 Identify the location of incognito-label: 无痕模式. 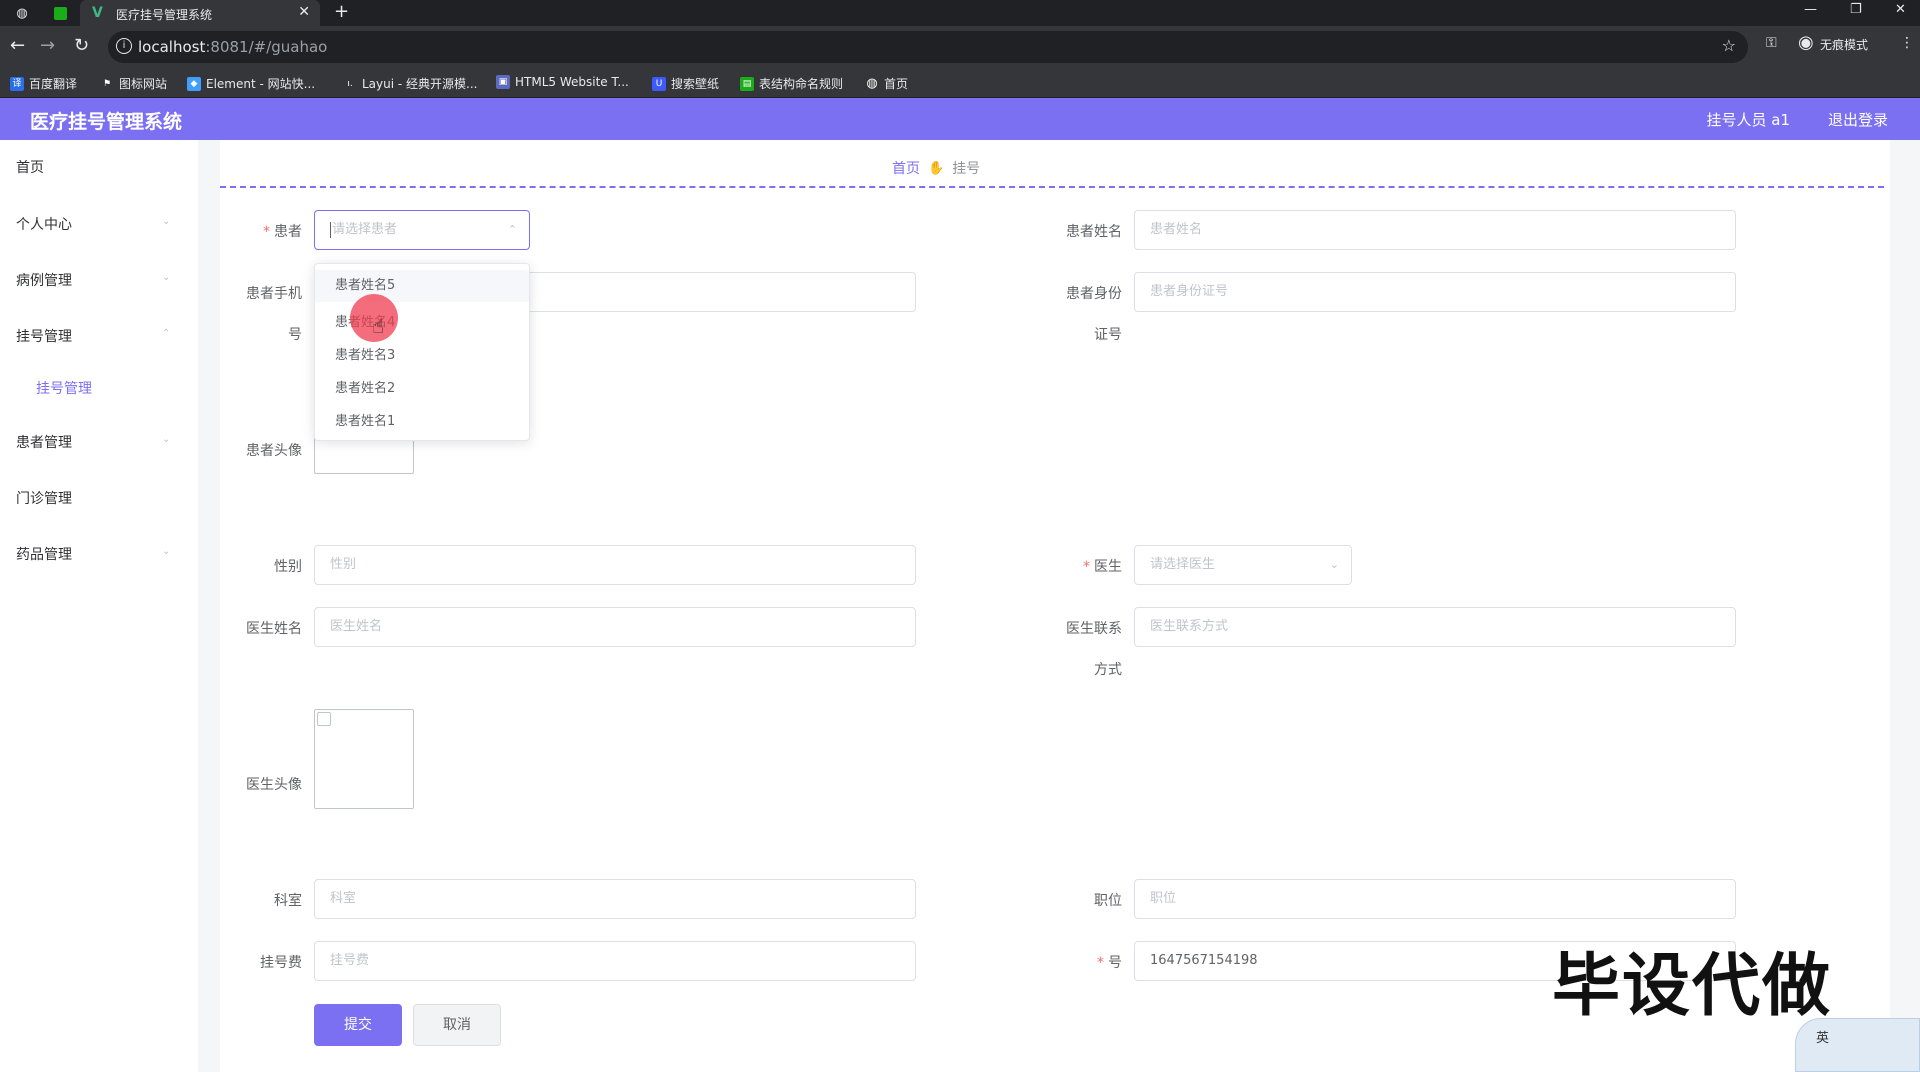
(1844, 44).